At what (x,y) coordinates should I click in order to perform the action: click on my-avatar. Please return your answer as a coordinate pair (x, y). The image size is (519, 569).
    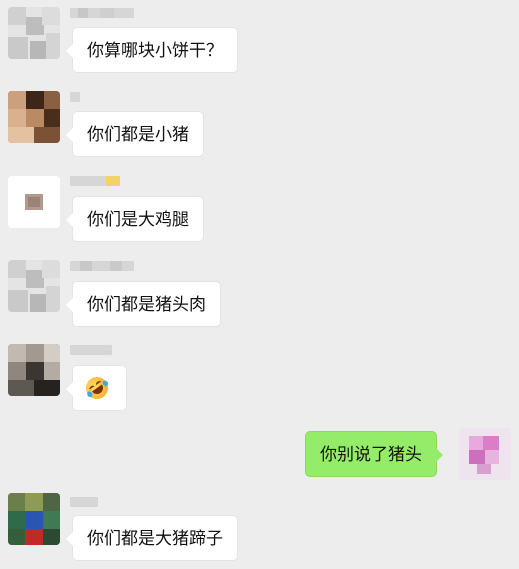
    Looking at the image, I should click on (485, 454).